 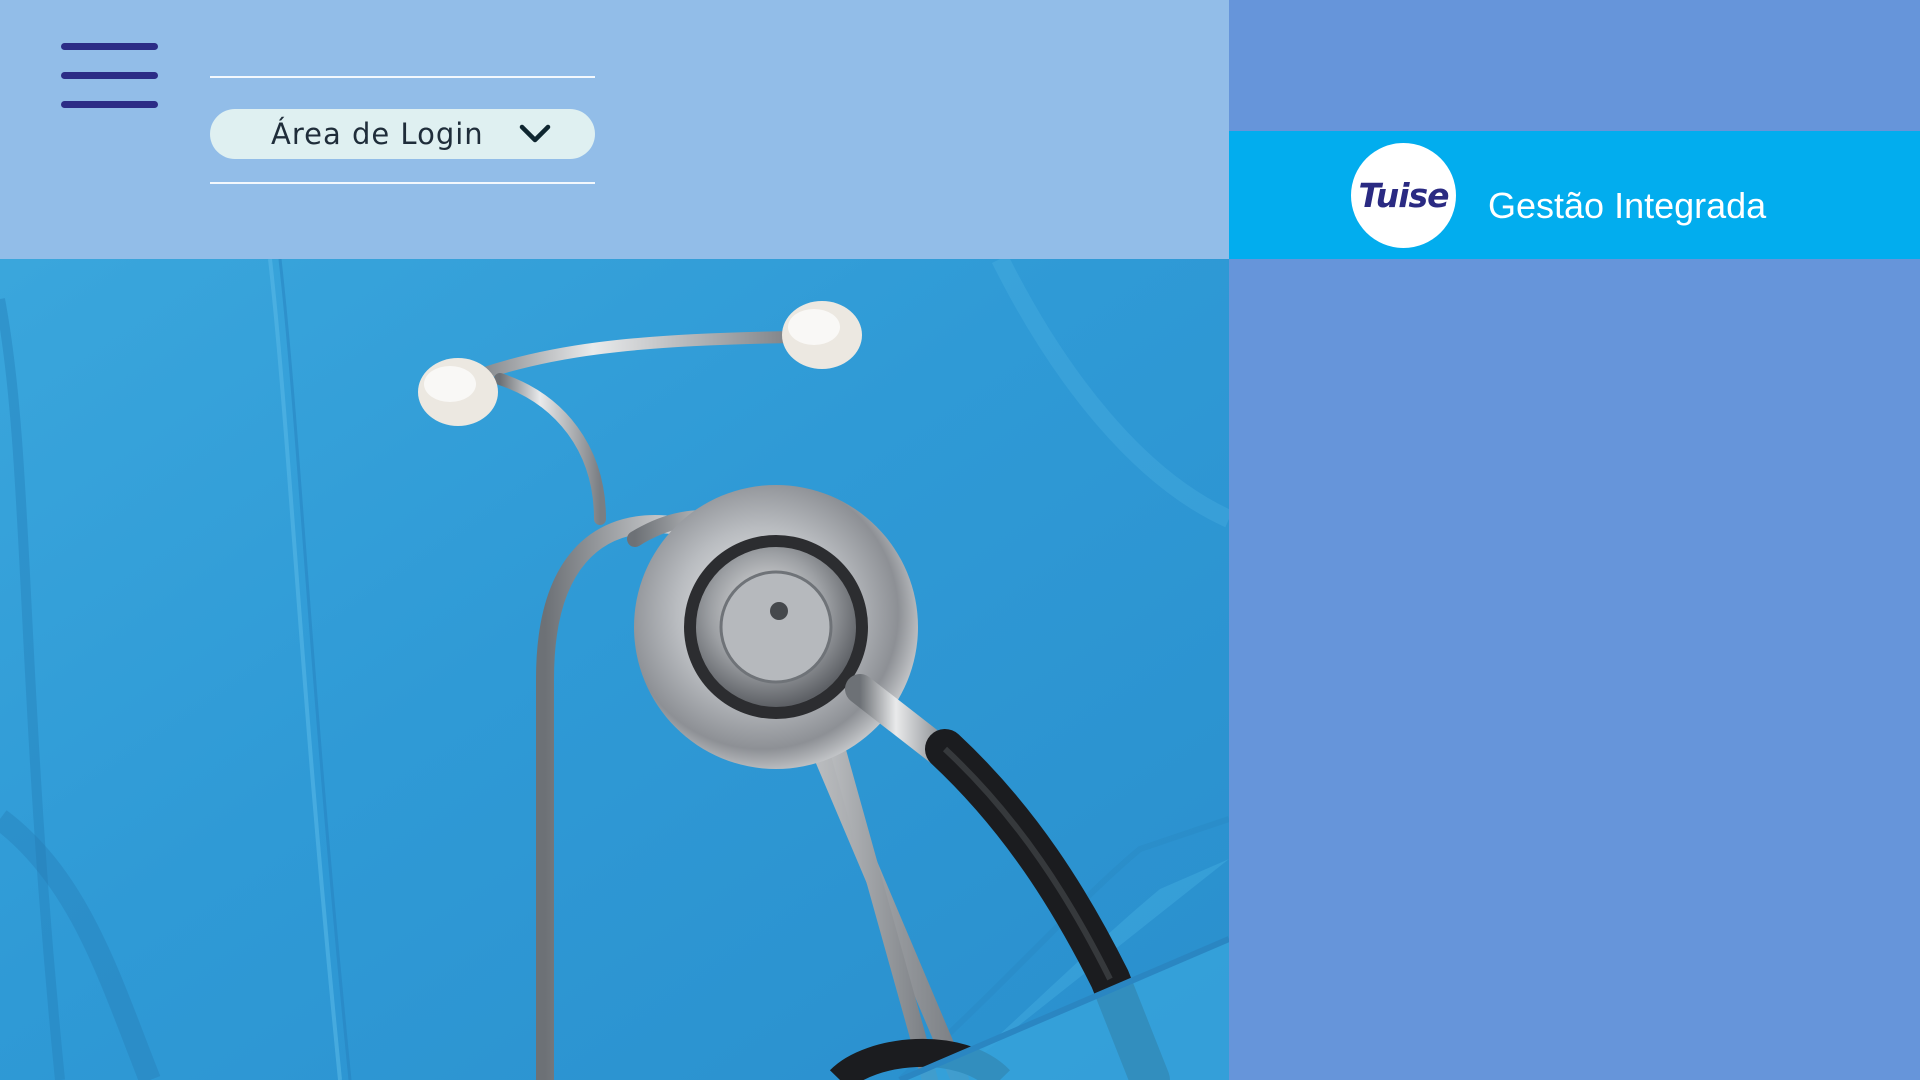 What do you see at coordinates (402, 183) in the screenshot?
I see `divider-bottom` at bounding box center [402, 183].